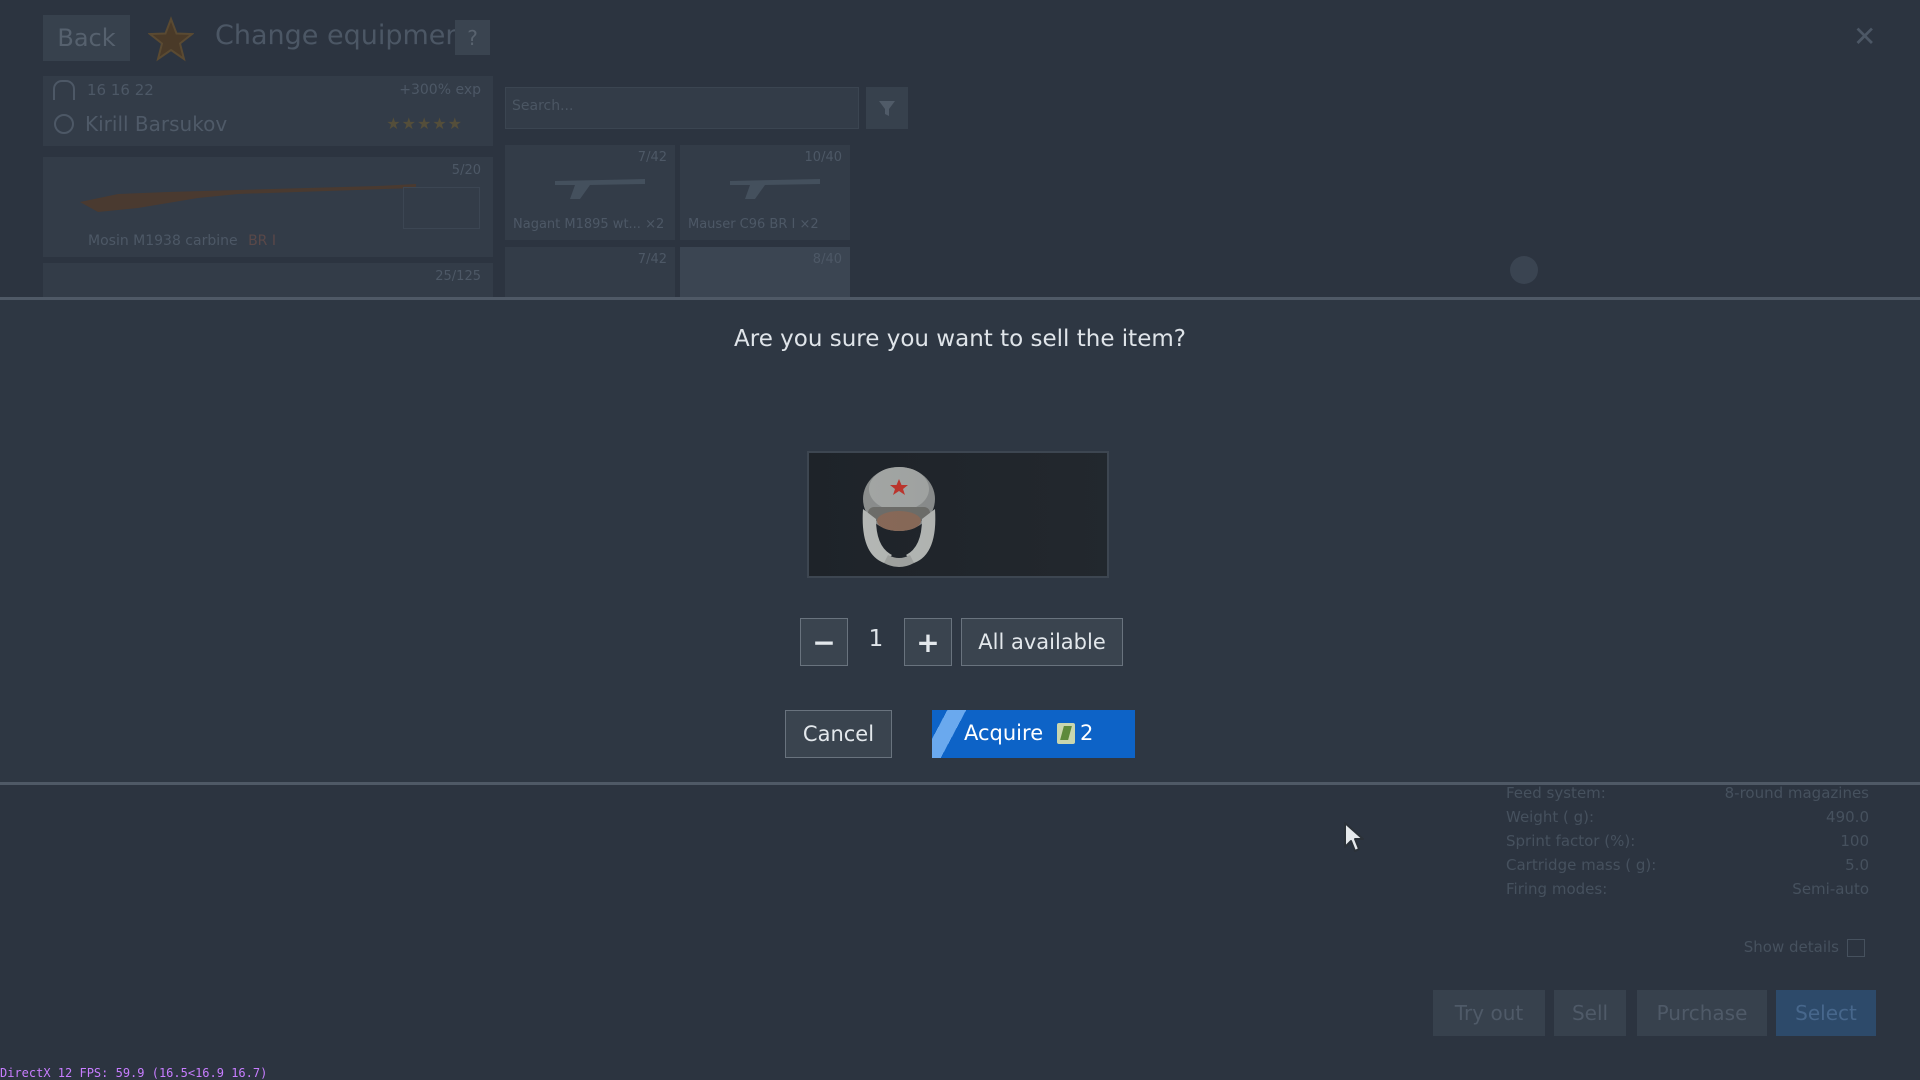 The height and width of the screenshot is (1080, 1920). What do you see at coordinates (1847, 817) in the screenshot?
I see `stat-value: 490.0` at bounding box center [1847, 817].